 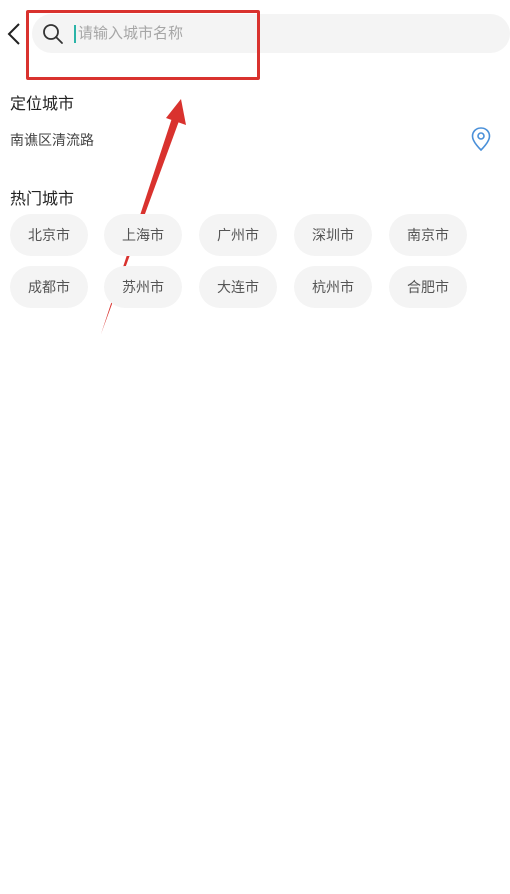 I want to click on search-icon, so click(x=53, y=34).